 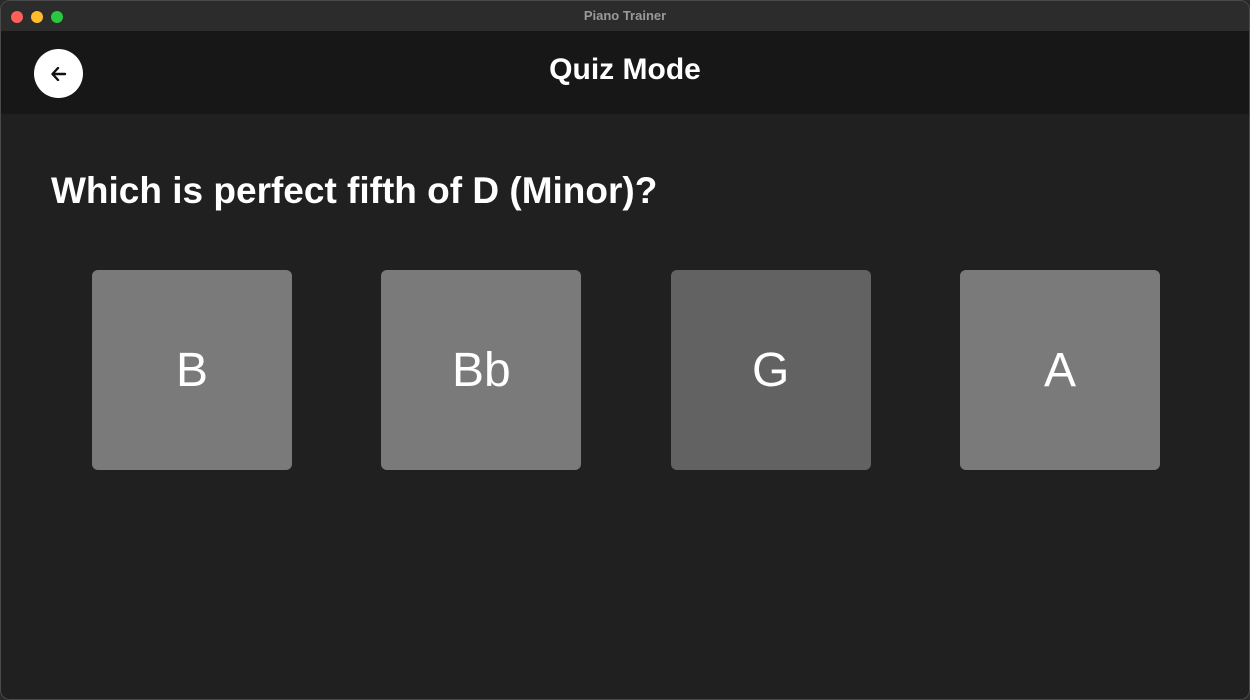 I want to click on answer-option-label: Bb, so click(x=481, y=370).